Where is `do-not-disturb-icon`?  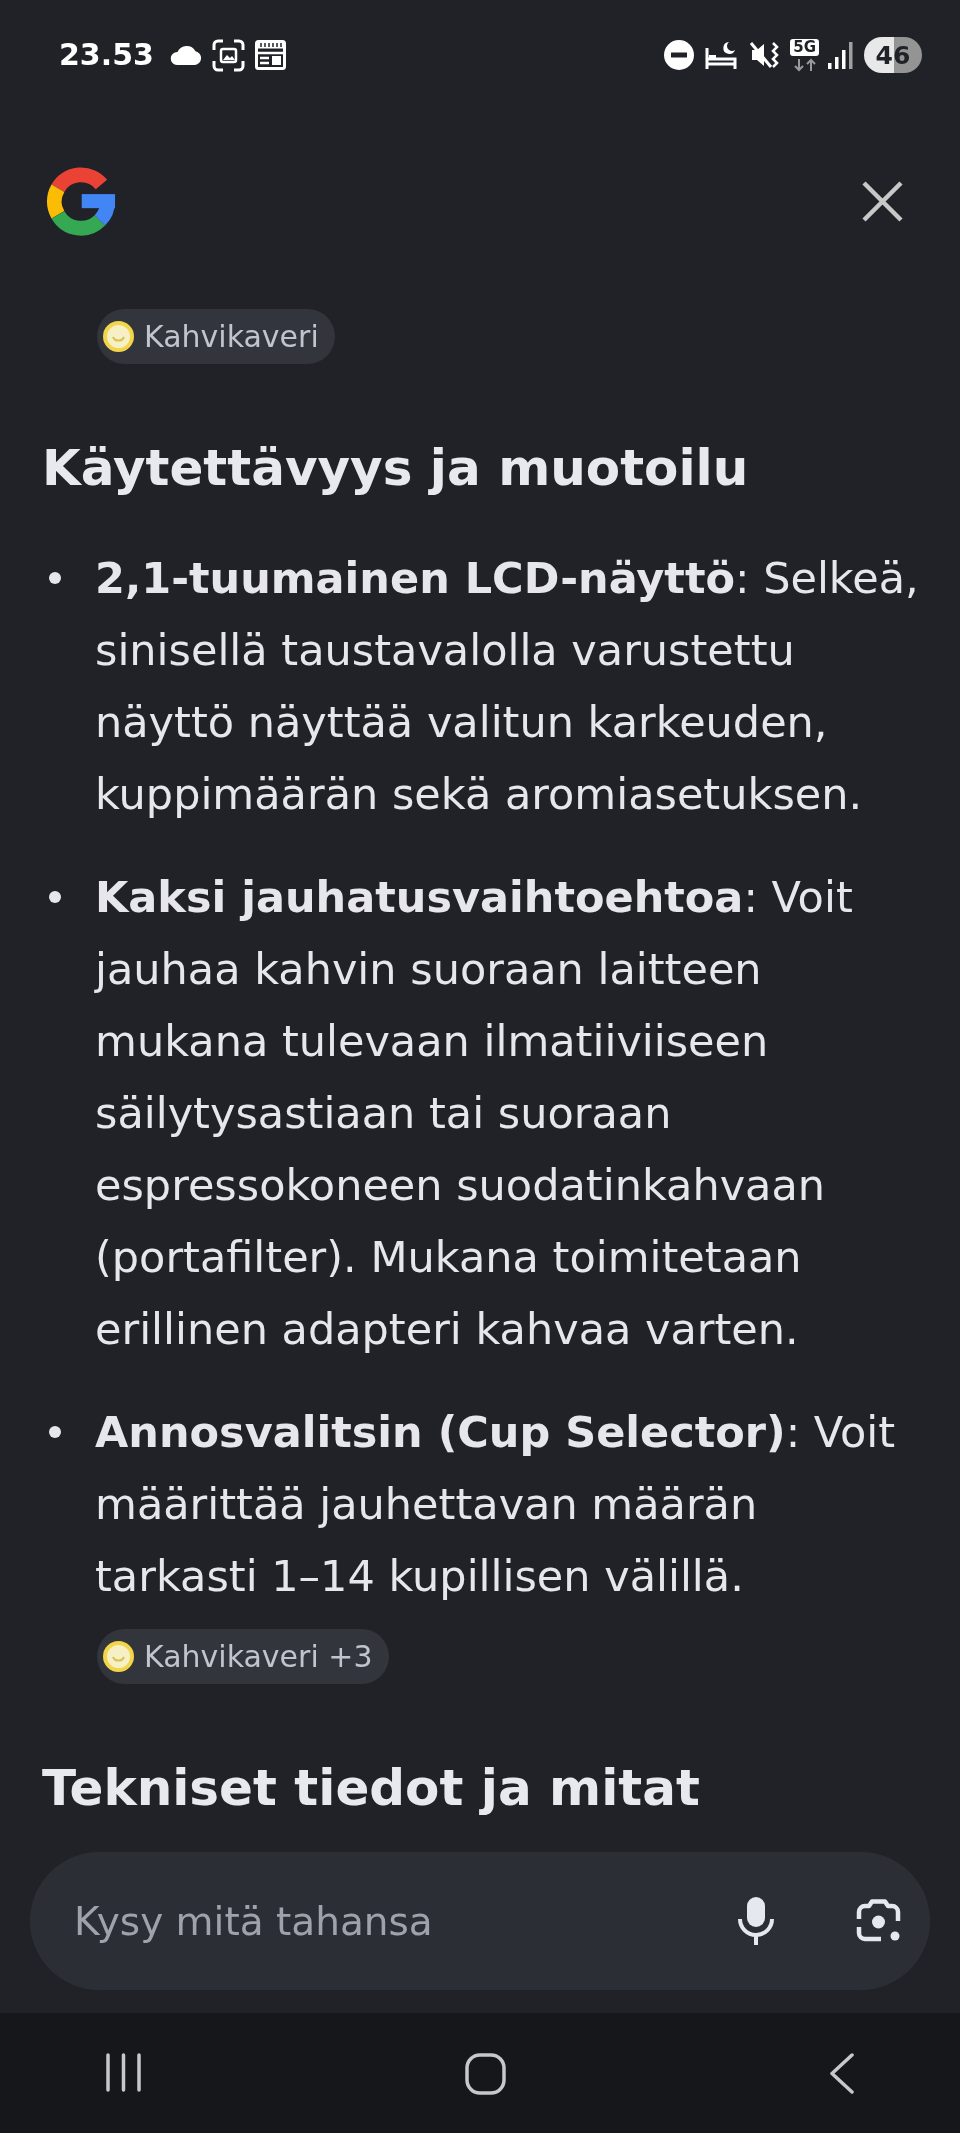
do-not-disturb-icon is located at coordinates (679, 55).